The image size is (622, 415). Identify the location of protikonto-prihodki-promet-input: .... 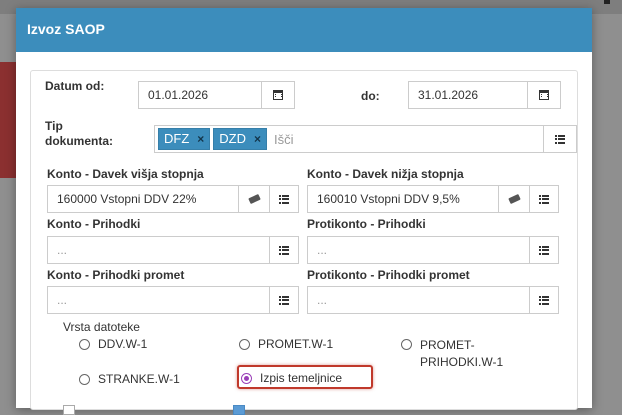
(419, 300).